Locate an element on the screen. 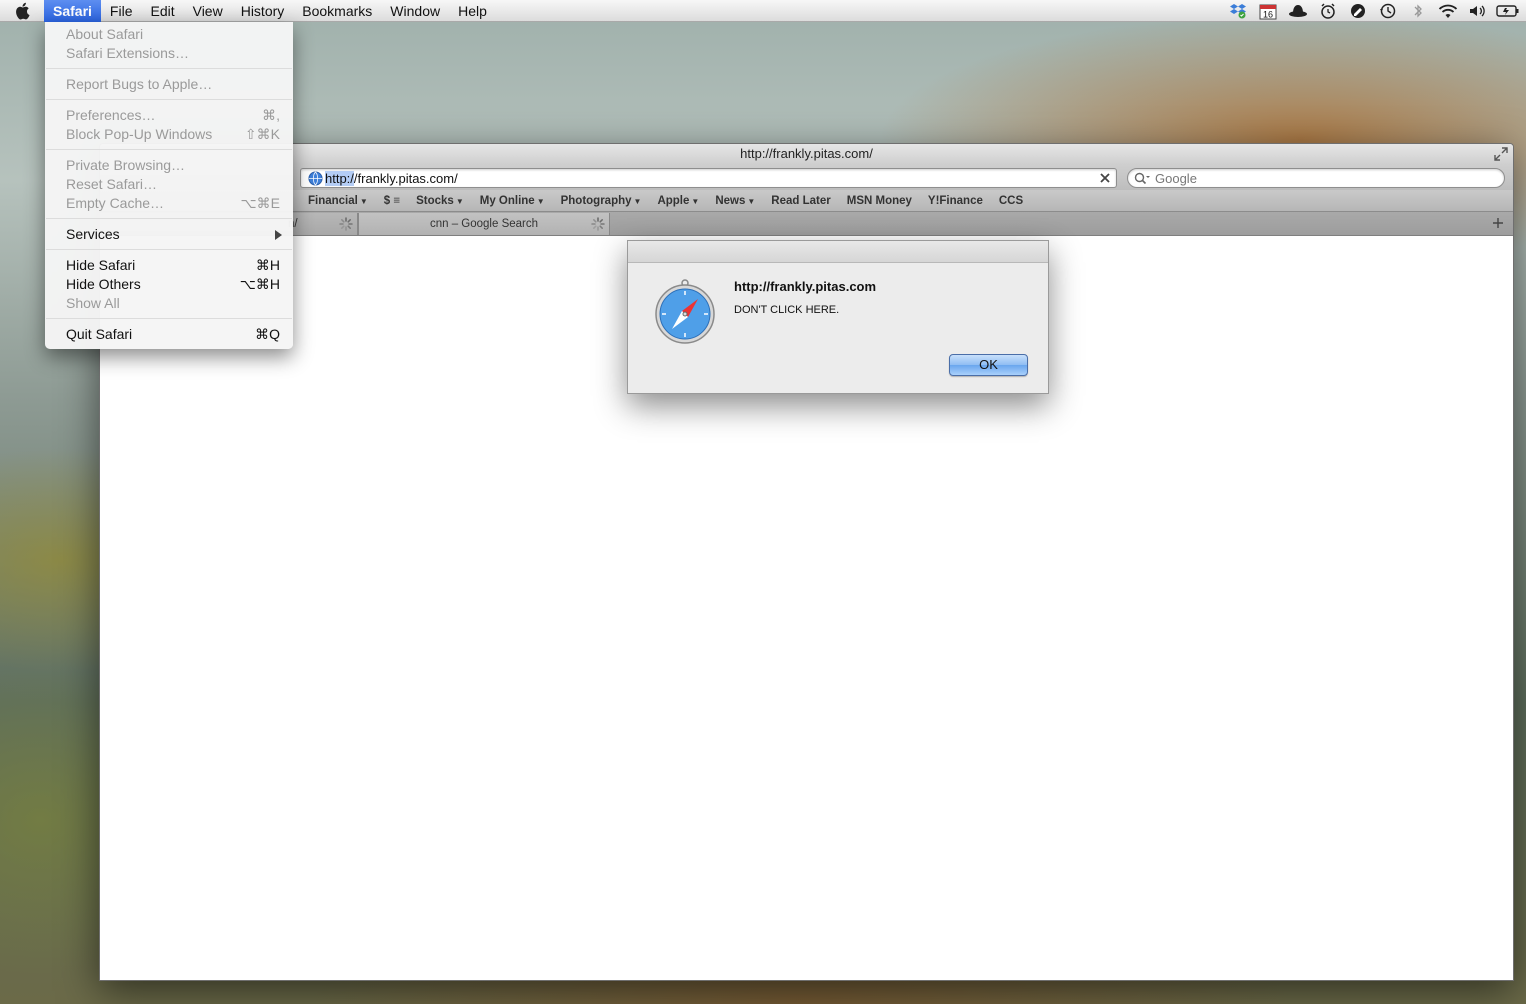  menu-edit: Edit is located at coordinates (162, 11).